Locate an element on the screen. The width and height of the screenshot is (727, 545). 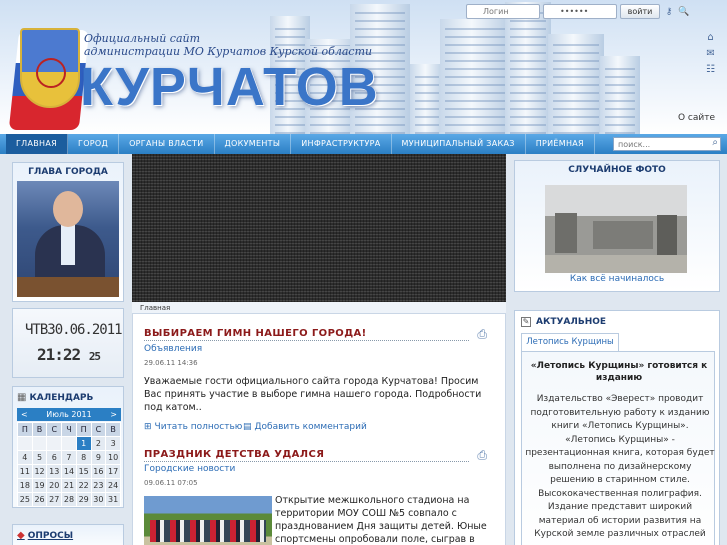
calendar-next-button: > is located at coordinates (113, 414).